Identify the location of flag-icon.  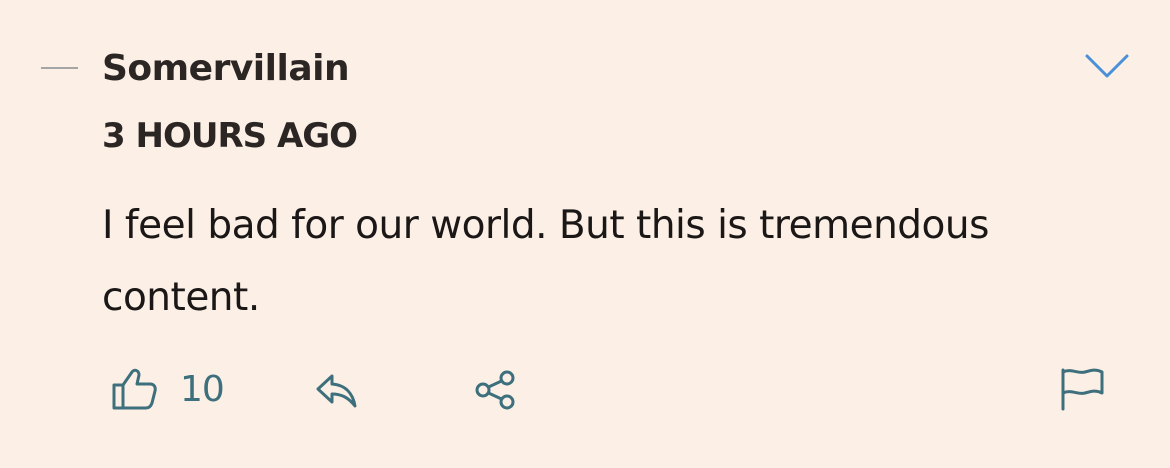
(1082, 389).